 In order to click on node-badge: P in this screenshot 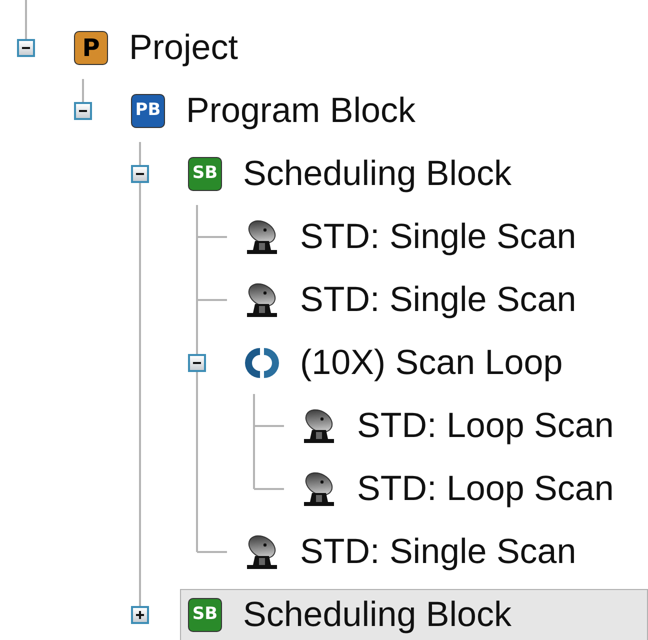, I will do `click(91, 47)`.